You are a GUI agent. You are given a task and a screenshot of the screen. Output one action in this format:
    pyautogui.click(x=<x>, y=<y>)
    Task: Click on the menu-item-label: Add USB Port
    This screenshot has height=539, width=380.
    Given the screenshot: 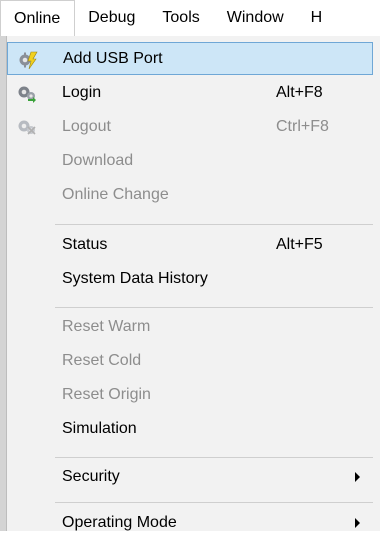 What is the action you would take?
    pyautogui.click(x=113, y=58)
    